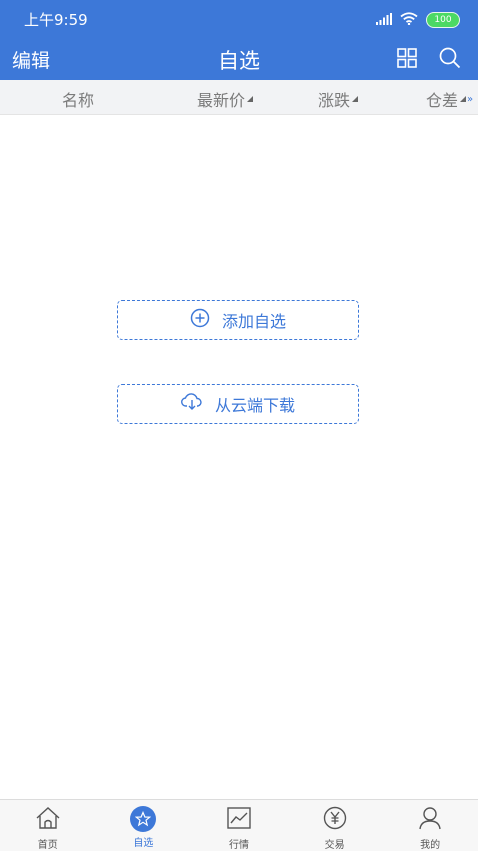  I want to click on signal-icon, so click(384, 19).